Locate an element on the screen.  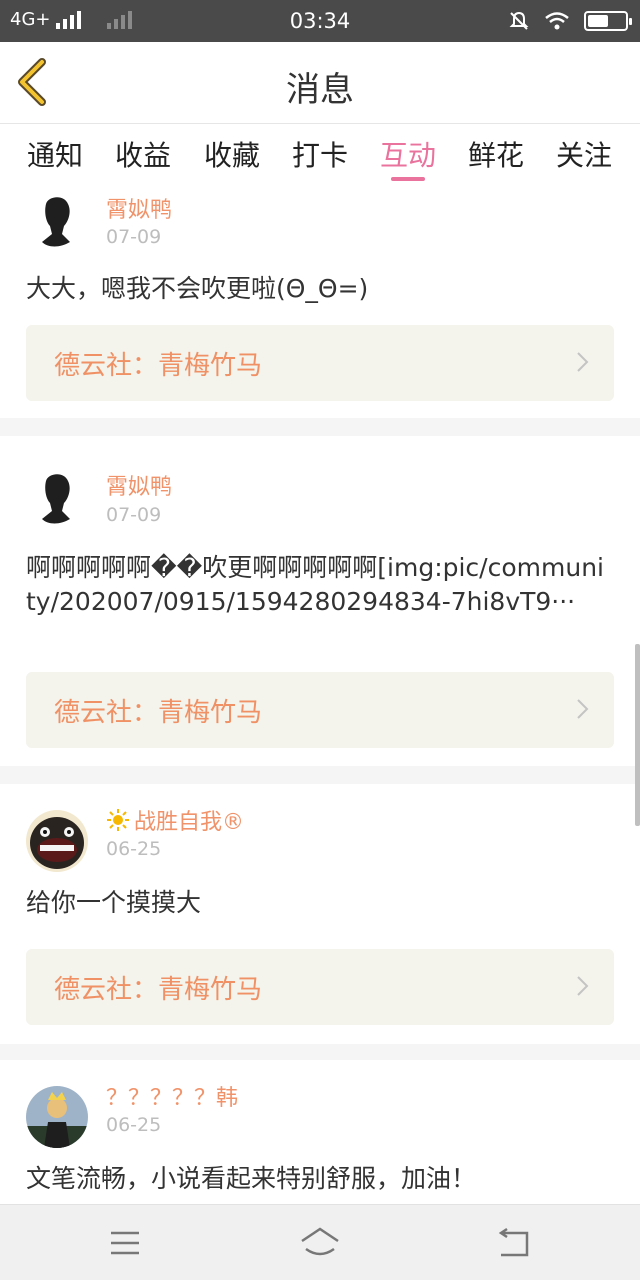
active-tab-indicator is located at coordinates (408, 179).